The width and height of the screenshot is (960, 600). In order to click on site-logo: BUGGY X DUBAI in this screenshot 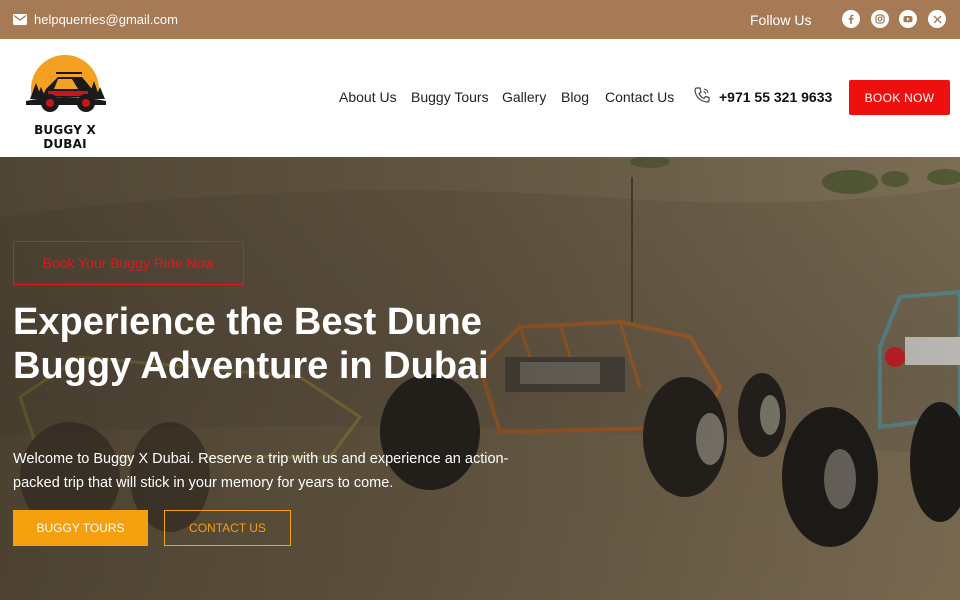, I will do `click(65, 102)`.